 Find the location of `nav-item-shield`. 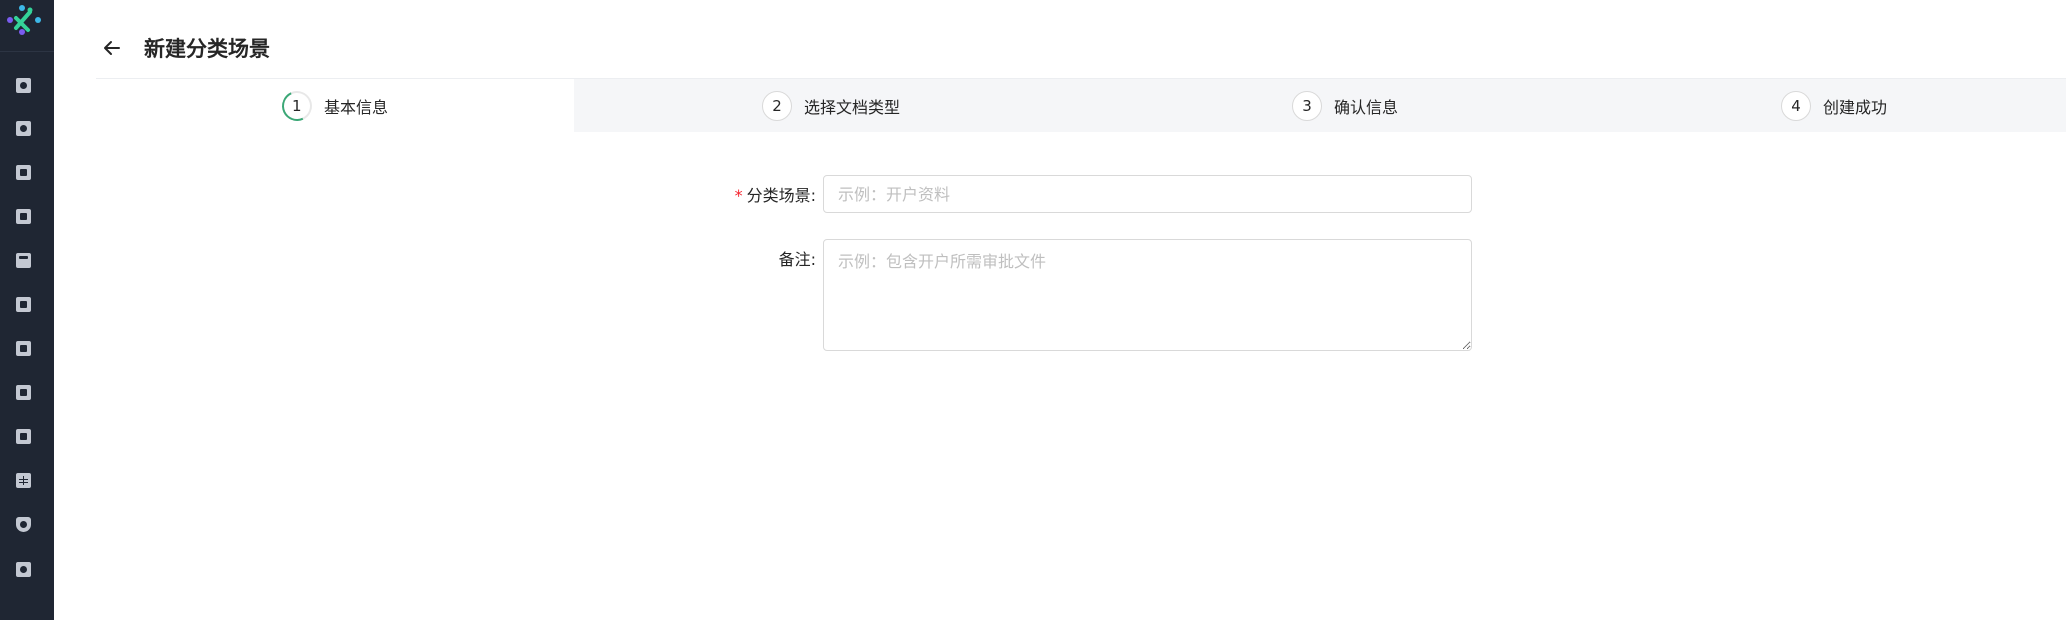

nav-item-shield is located at coordinates (23, 524).